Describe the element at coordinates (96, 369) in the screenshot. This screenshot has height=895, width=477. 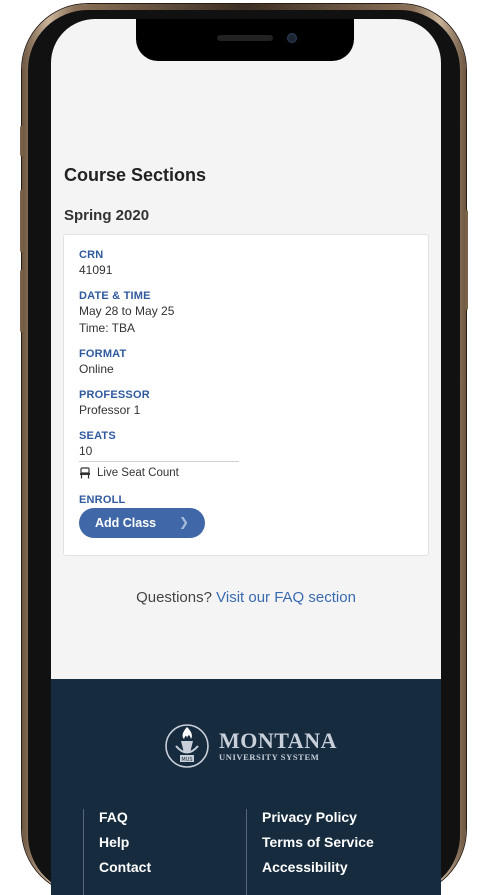
I see `format-value: Online` at that location.